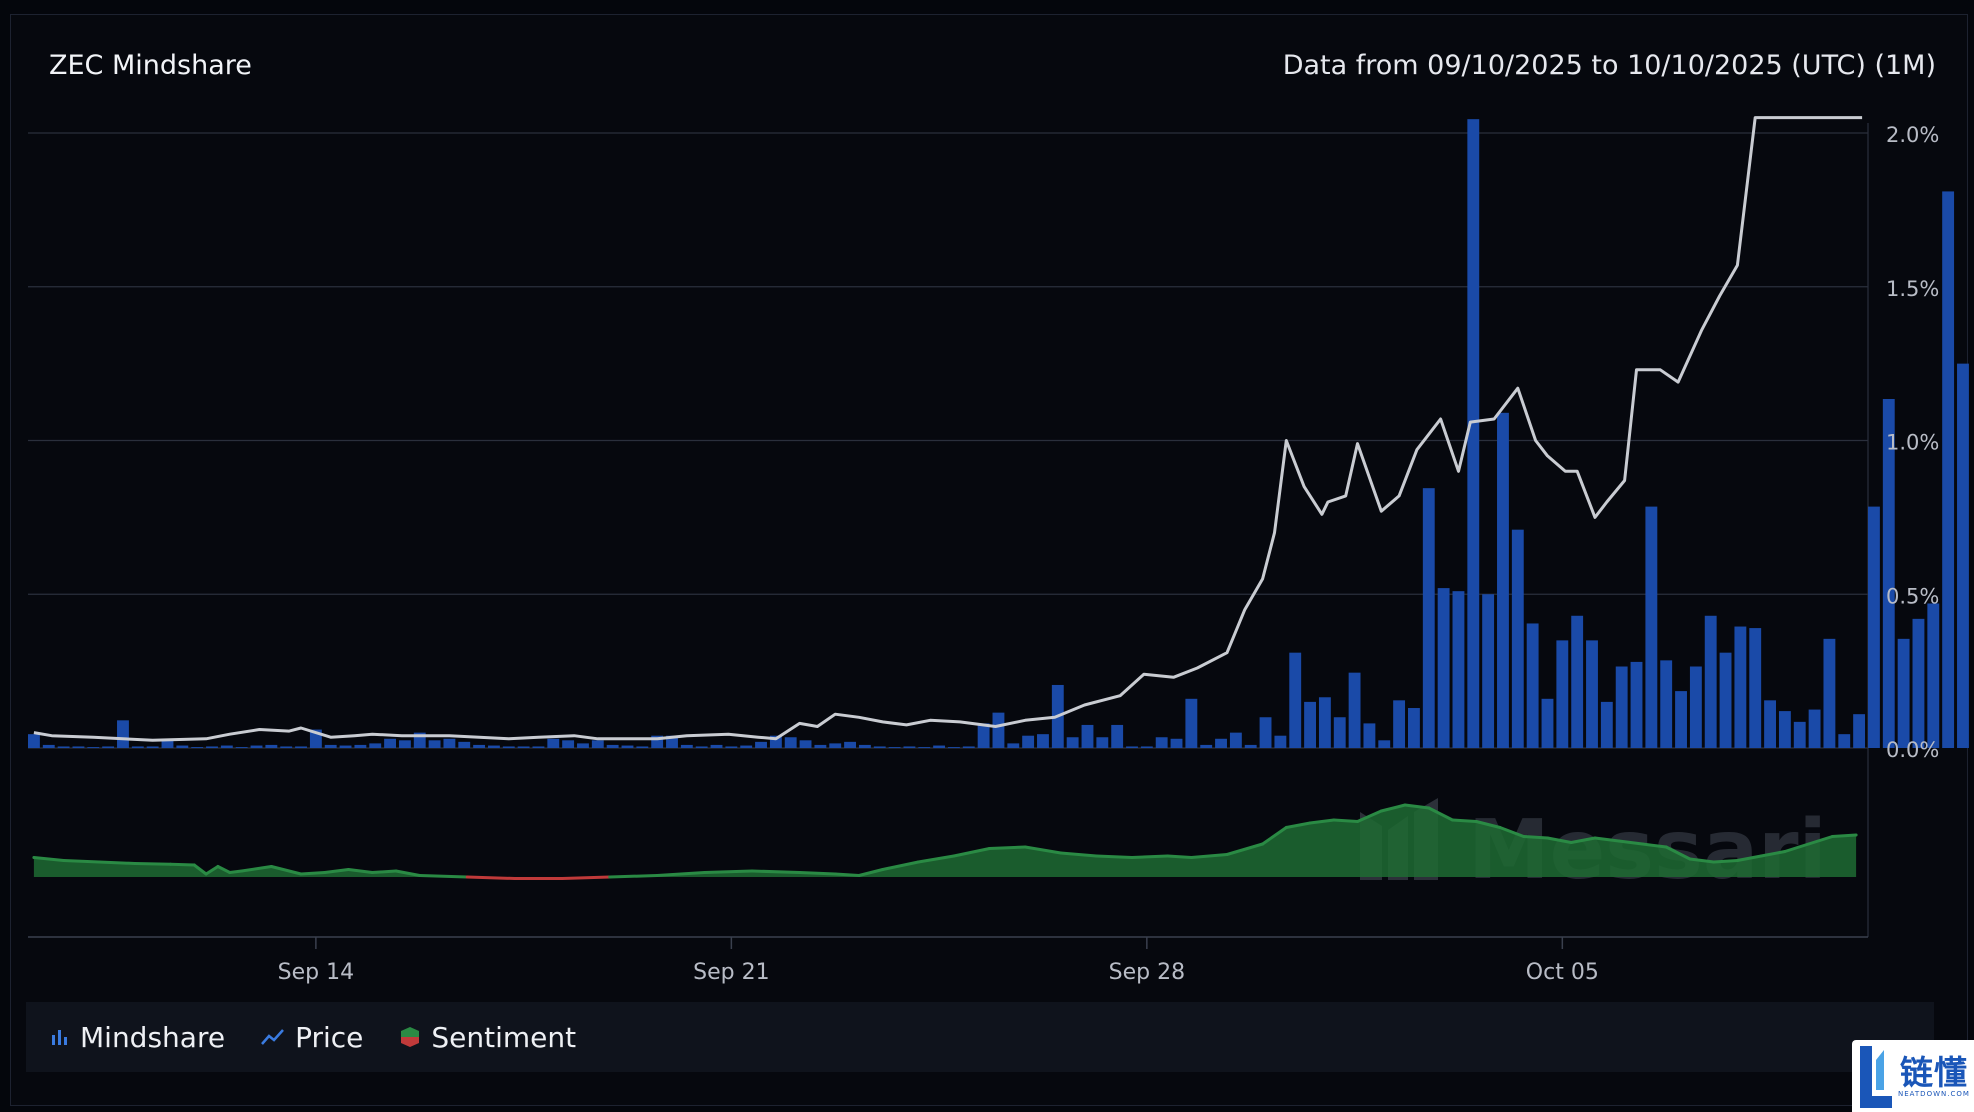 Image resolution: width=1974 pixels, height=1112 pixels. Describe the element at coordinates (487, 1037) in the screenshot. I see `legend-item-sentiment: Sentiment` at that location.